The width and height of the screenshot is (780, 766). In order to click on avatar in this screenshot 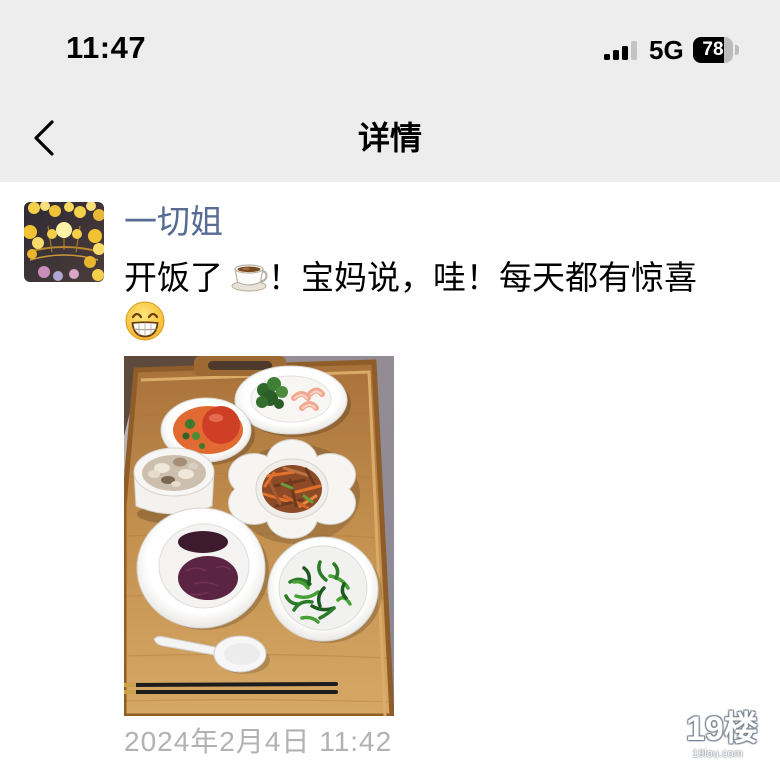, I will do `click(64, 242)`.